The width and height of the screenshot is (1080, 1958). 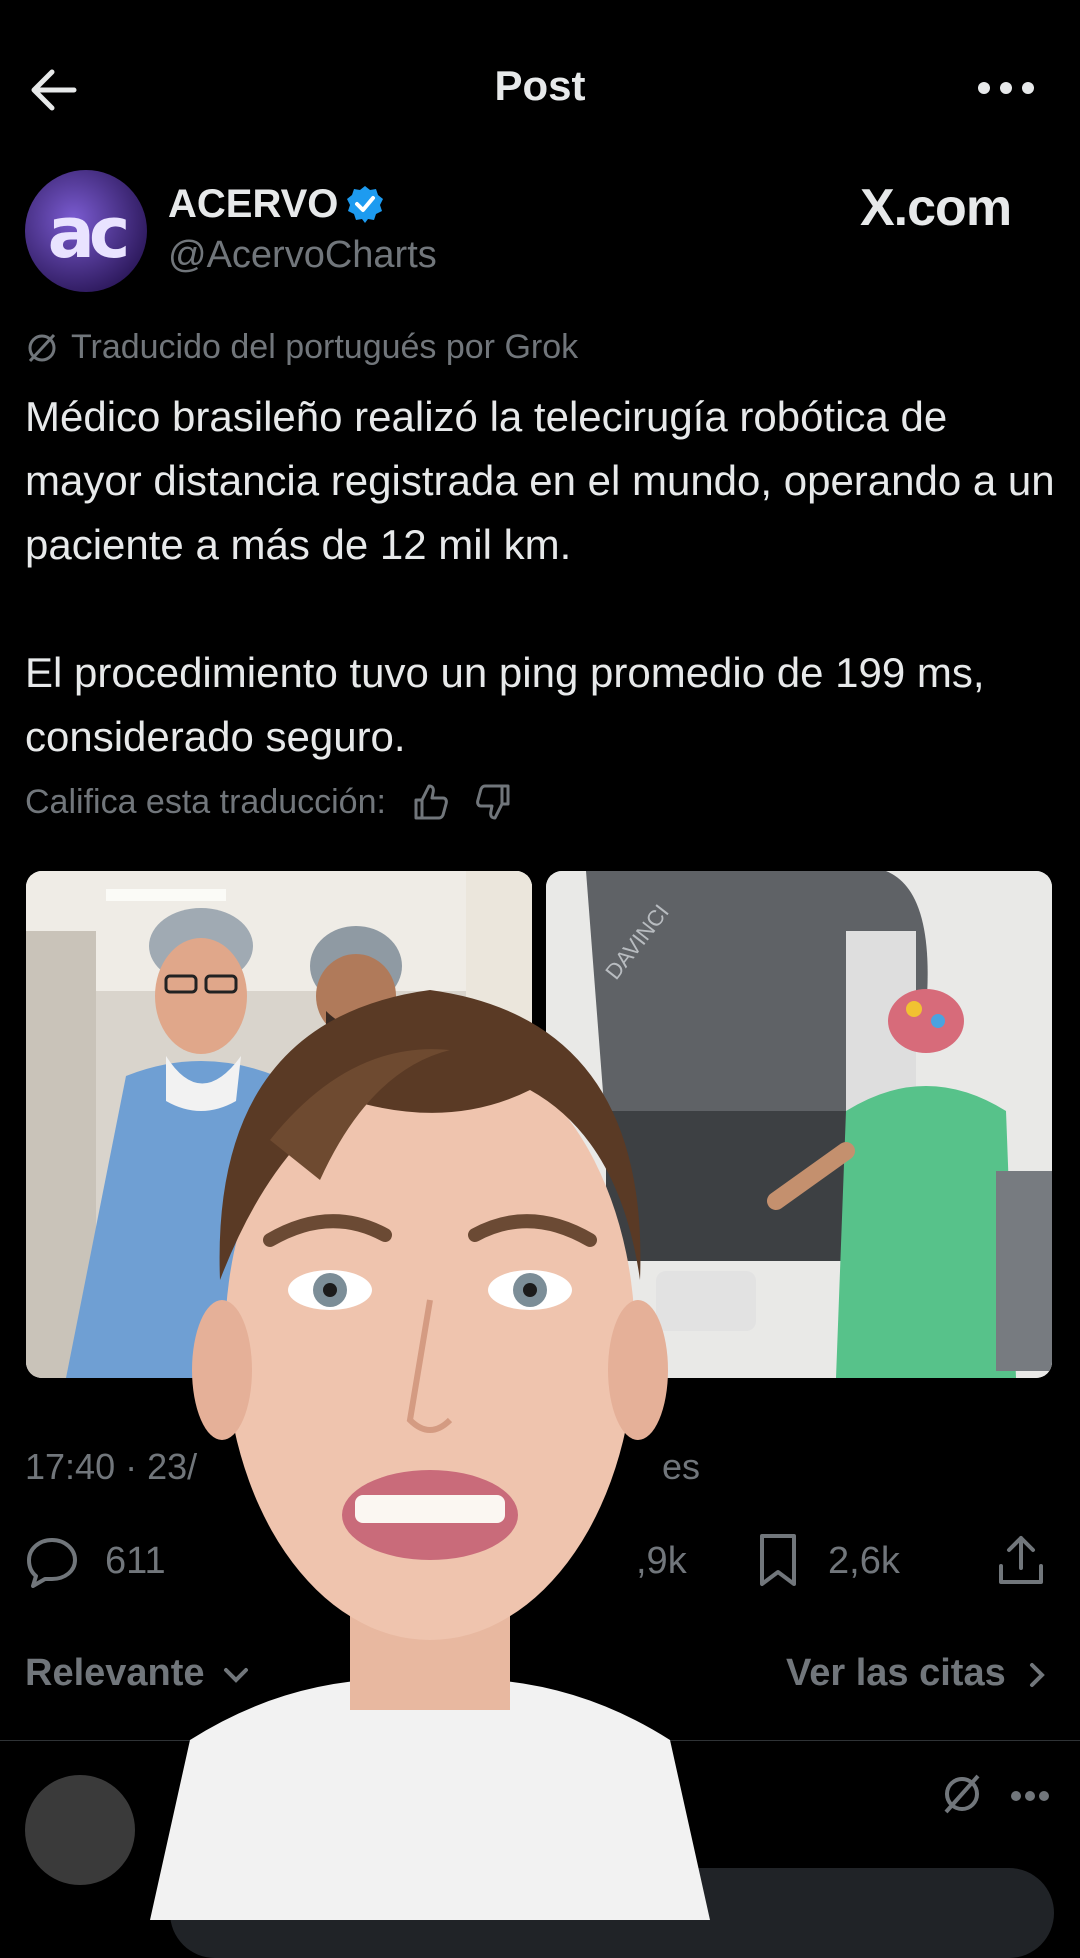 I want to click on share-icon, so click(x=1021, y=1560).